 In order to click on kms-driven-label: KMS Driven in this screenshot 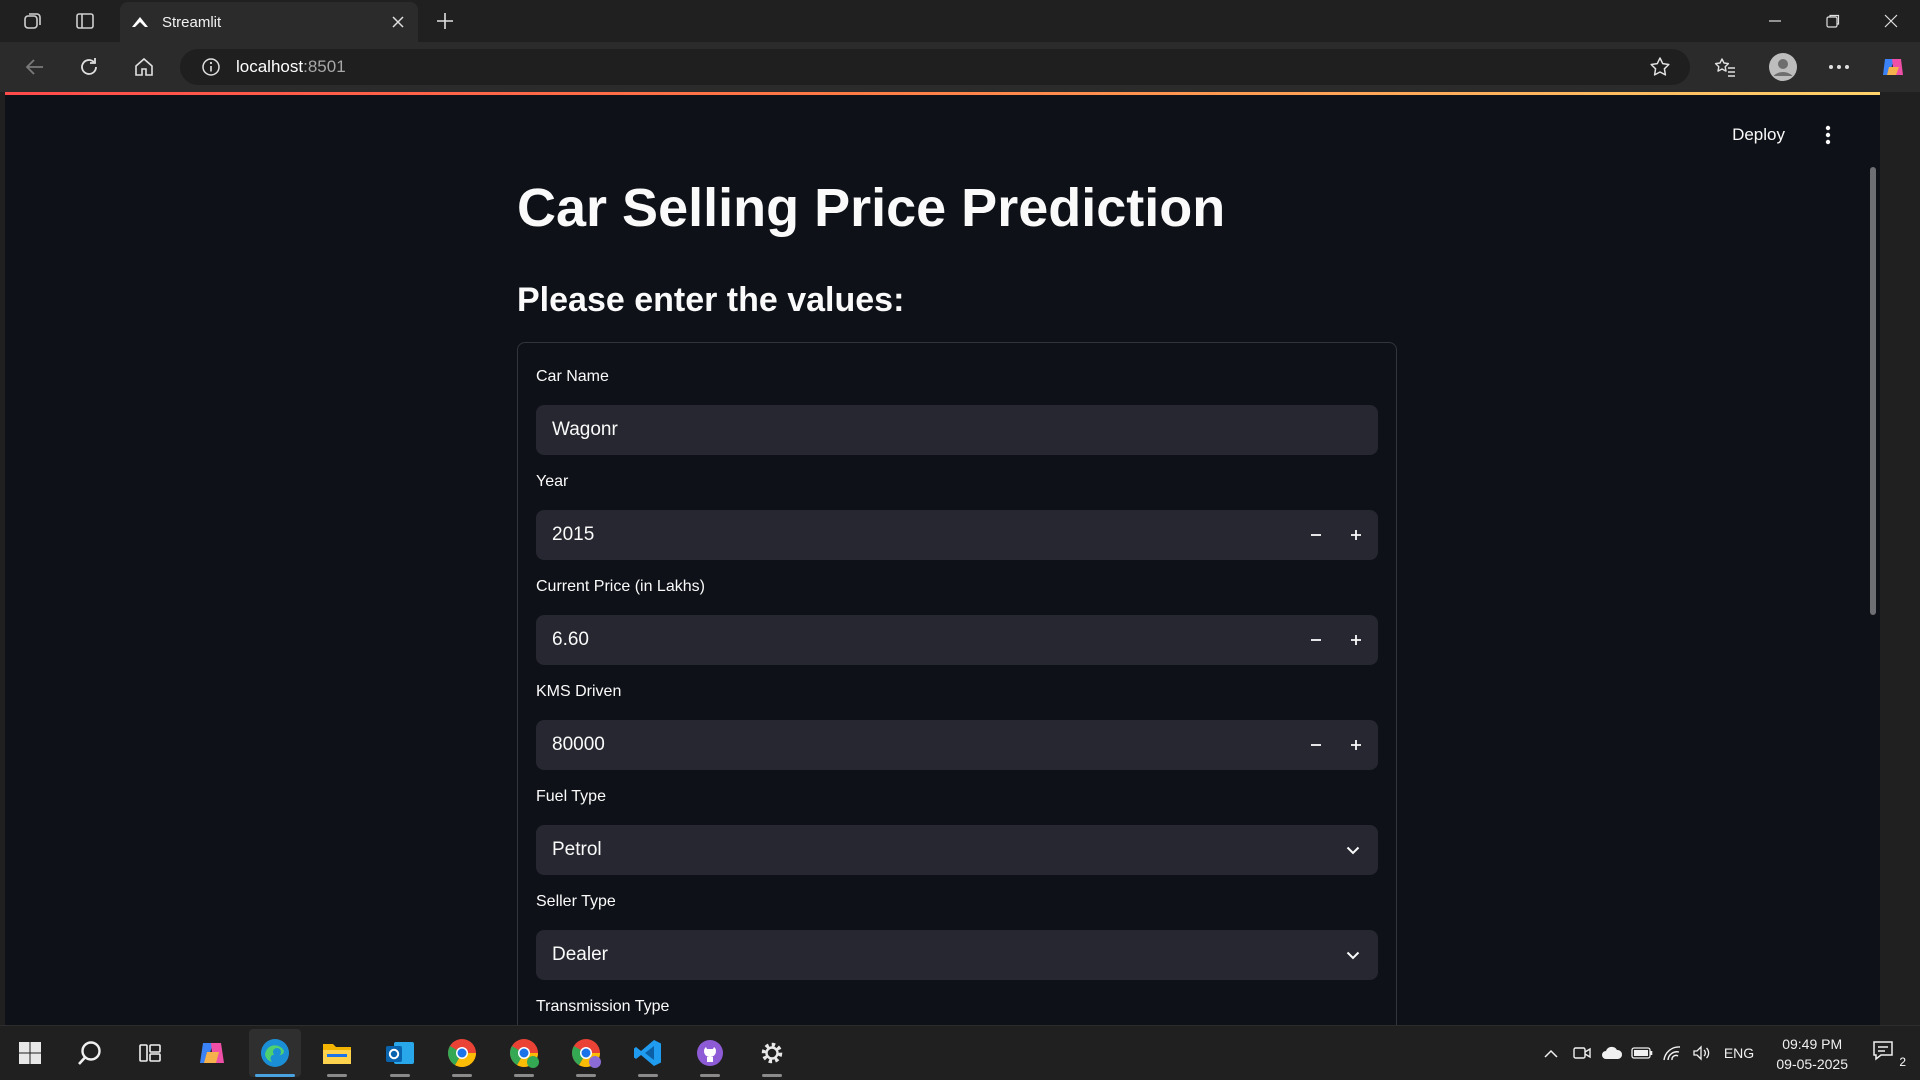, I will do `click(579, 691)`.